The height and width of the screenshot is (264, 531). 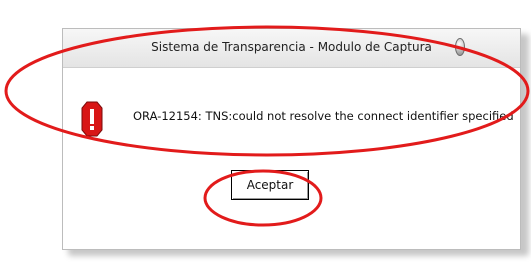 I want to click on annotation-ellipse-button, so click(x=263, y=198).